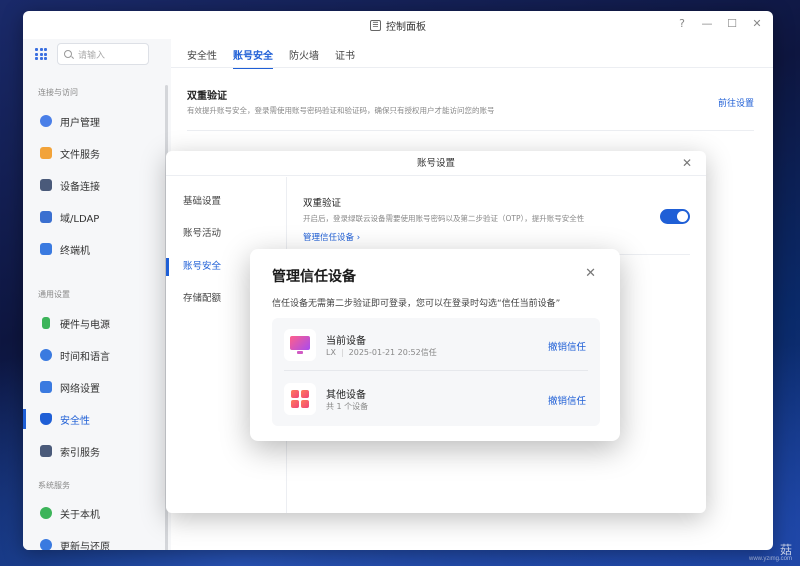 This screenshot has width=800, height=566. What do you see at coordinates (207, 96) in the screenshot?
I see `section-title: 双重验证` at bounding box center [207, 96].